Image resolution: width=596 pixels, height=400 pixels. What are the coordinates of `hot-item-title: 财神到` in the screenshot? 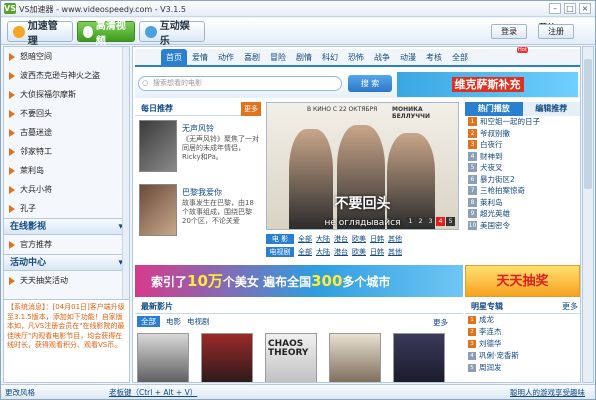 It's located at (491, 157).